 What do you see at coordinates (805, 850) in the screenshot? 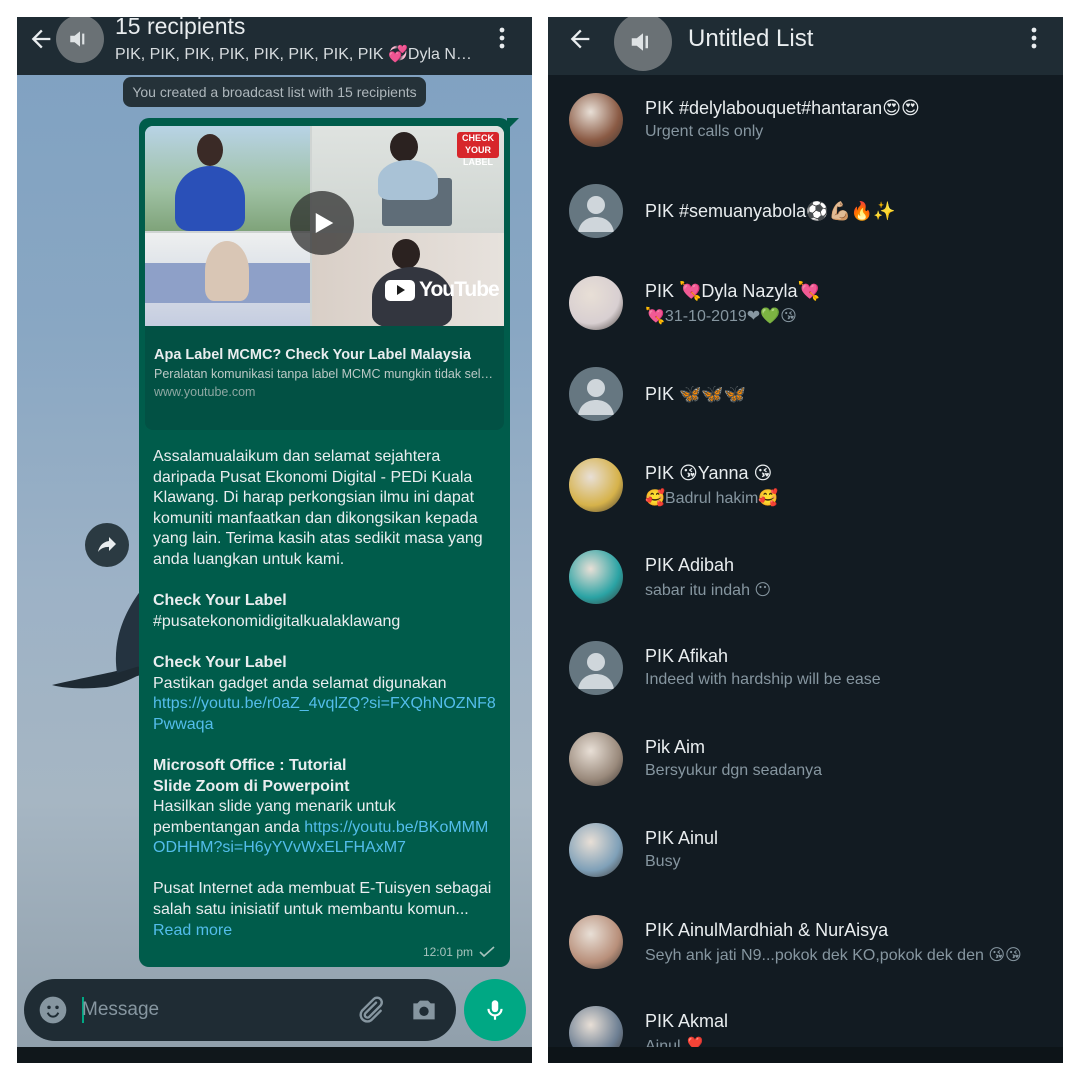
I see `contact-row: PIK Ainul Busy` at bounding box center [805, 850].